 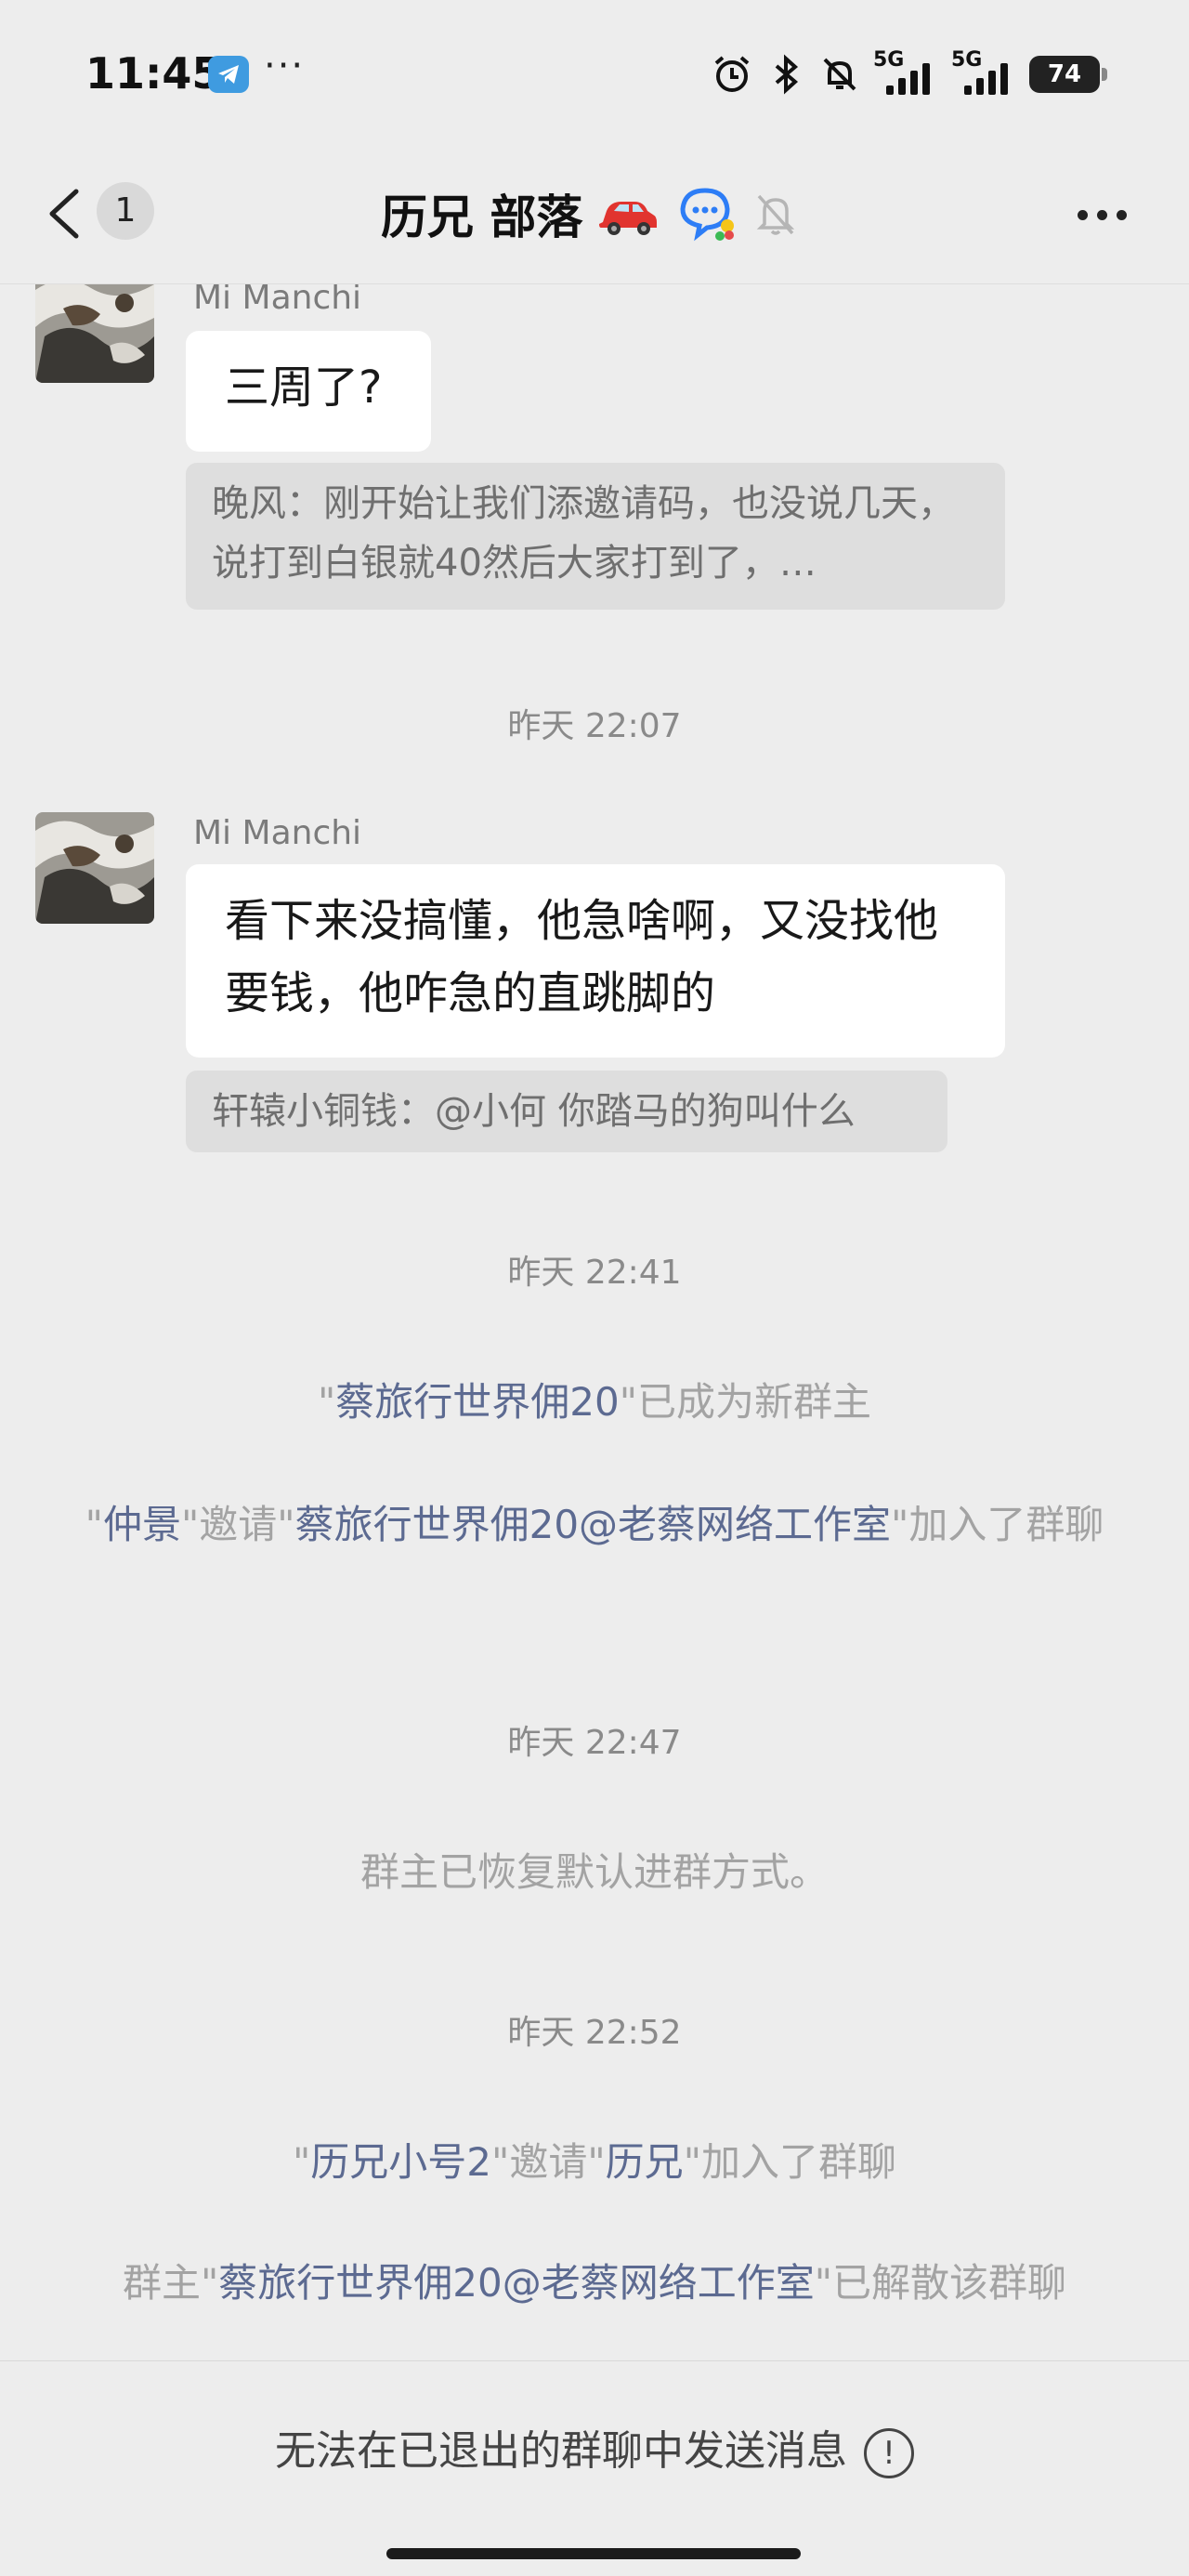 I want to click on mute-icon, so click(x=839, y=74).